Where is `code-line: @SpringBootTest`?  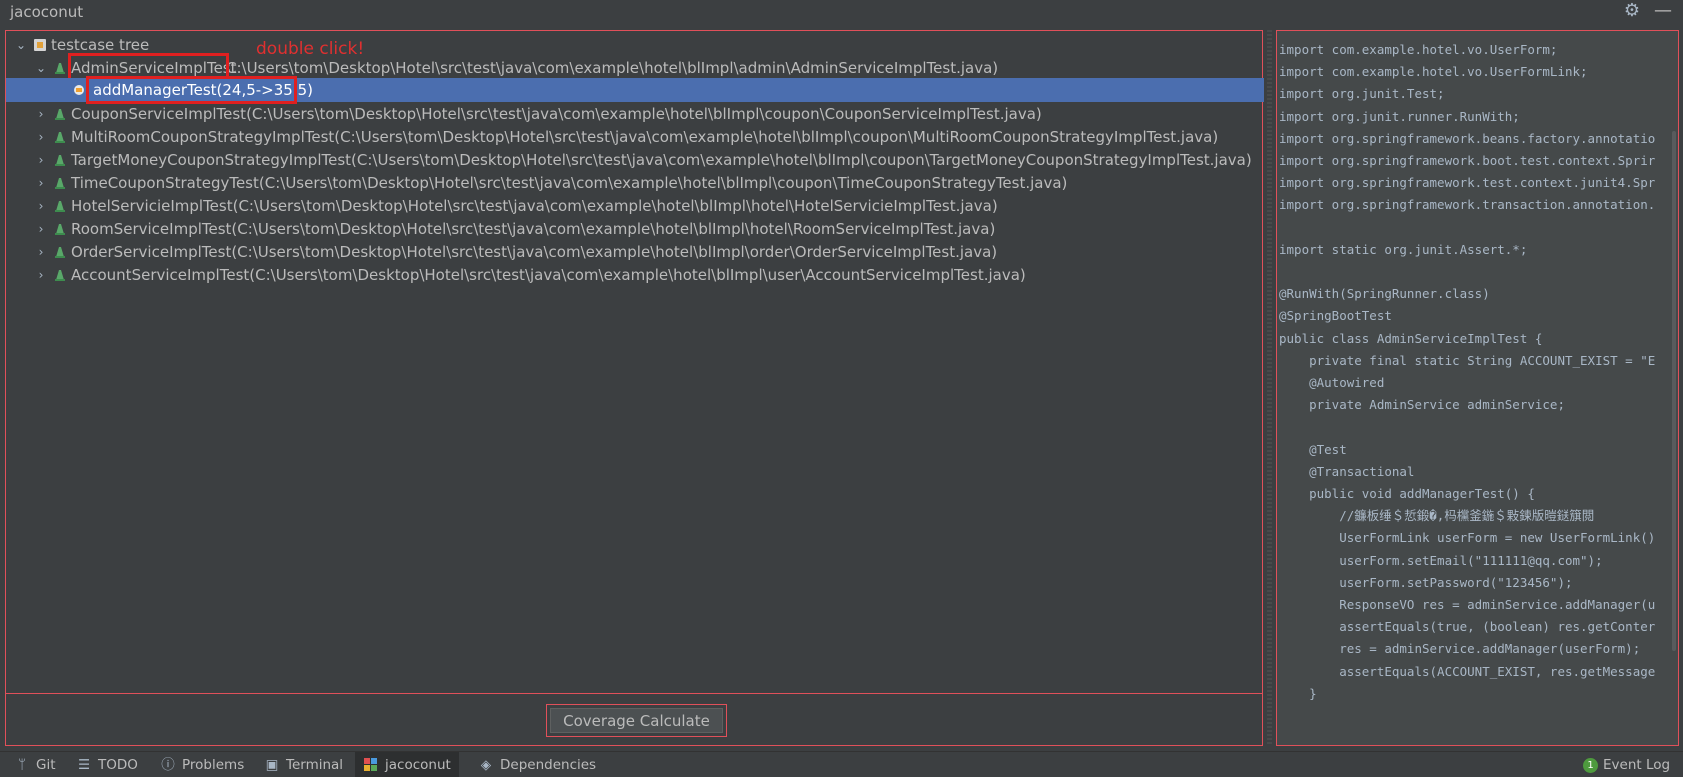 code-line: @SpringBootTest is located at coordinates (1335, 316).